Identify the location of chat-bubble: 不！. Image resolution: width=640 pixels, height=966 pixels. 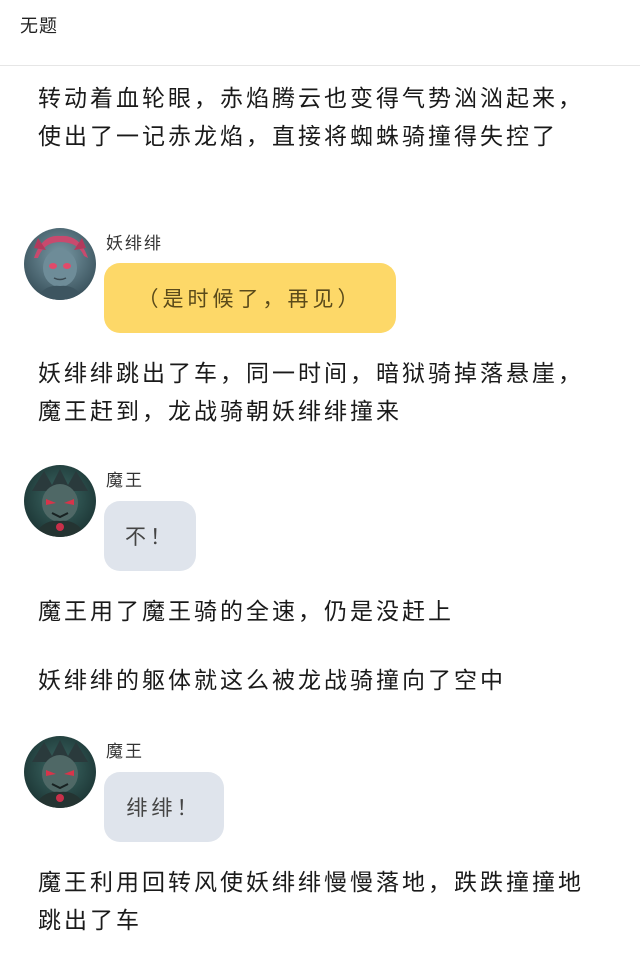
(150, 536).